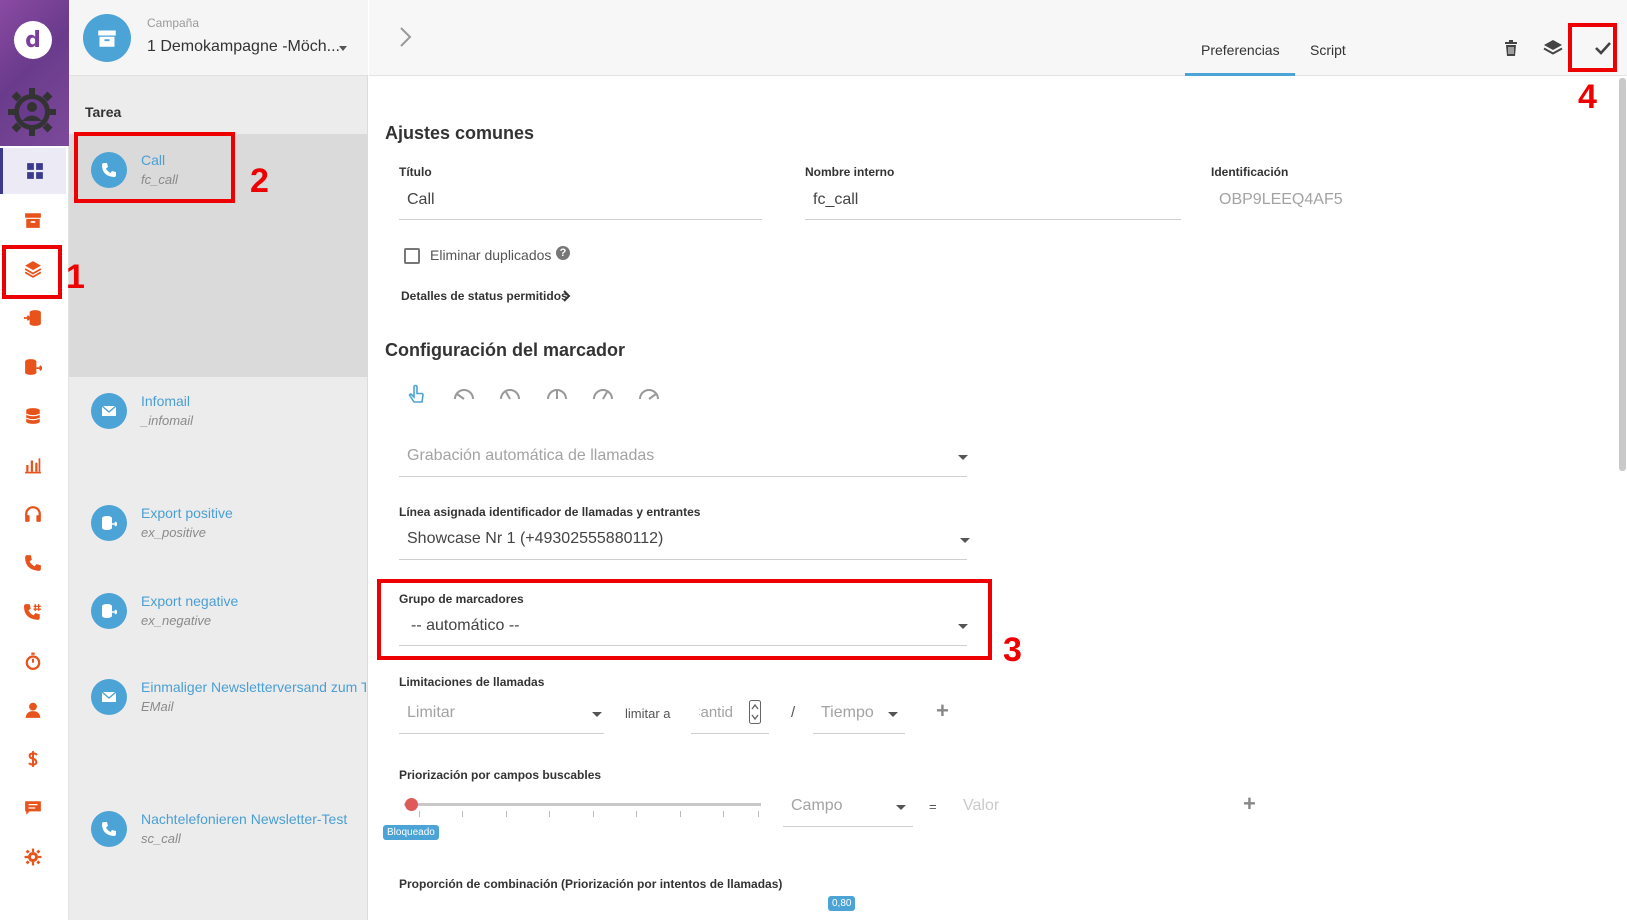  I want to click on amount-input: Cantid, so click(716, 712).